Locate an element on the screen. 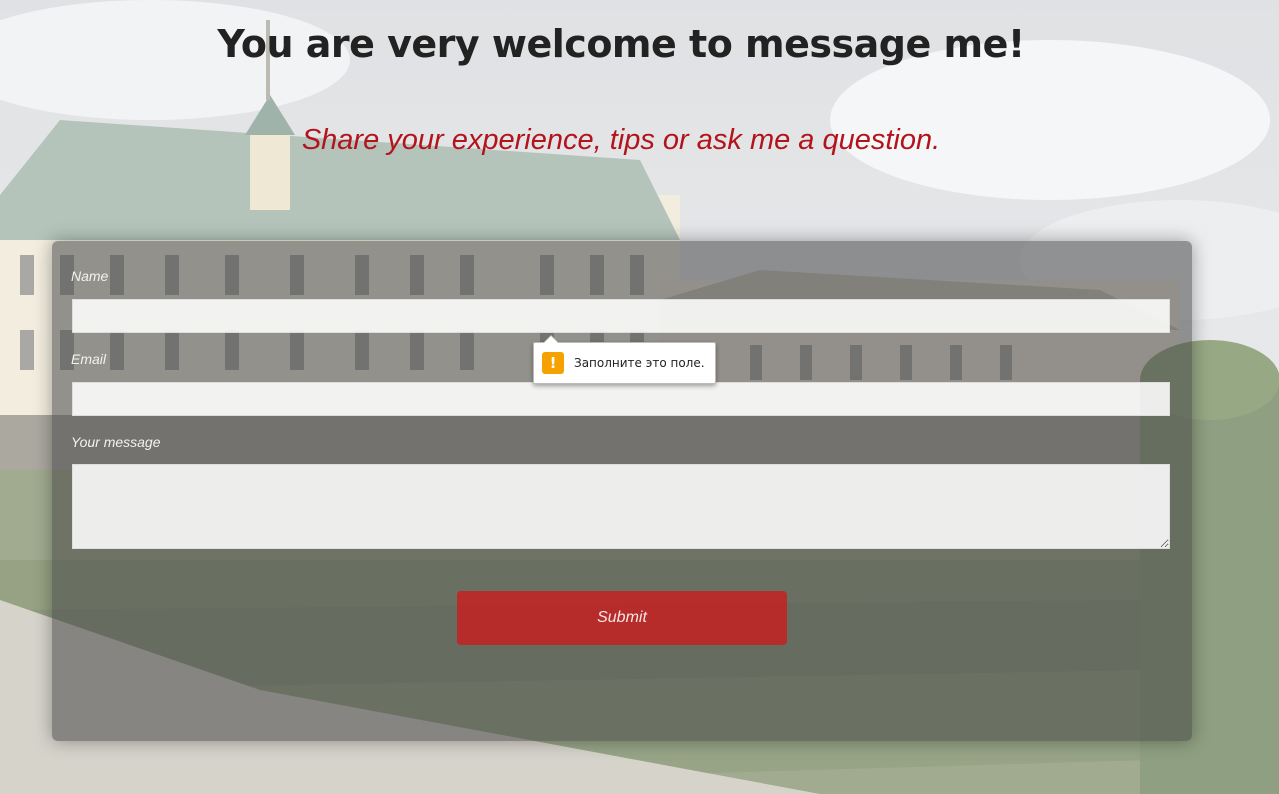  validation-tooltip: ! Заполните это поле. is located at coordinates (624, 359).